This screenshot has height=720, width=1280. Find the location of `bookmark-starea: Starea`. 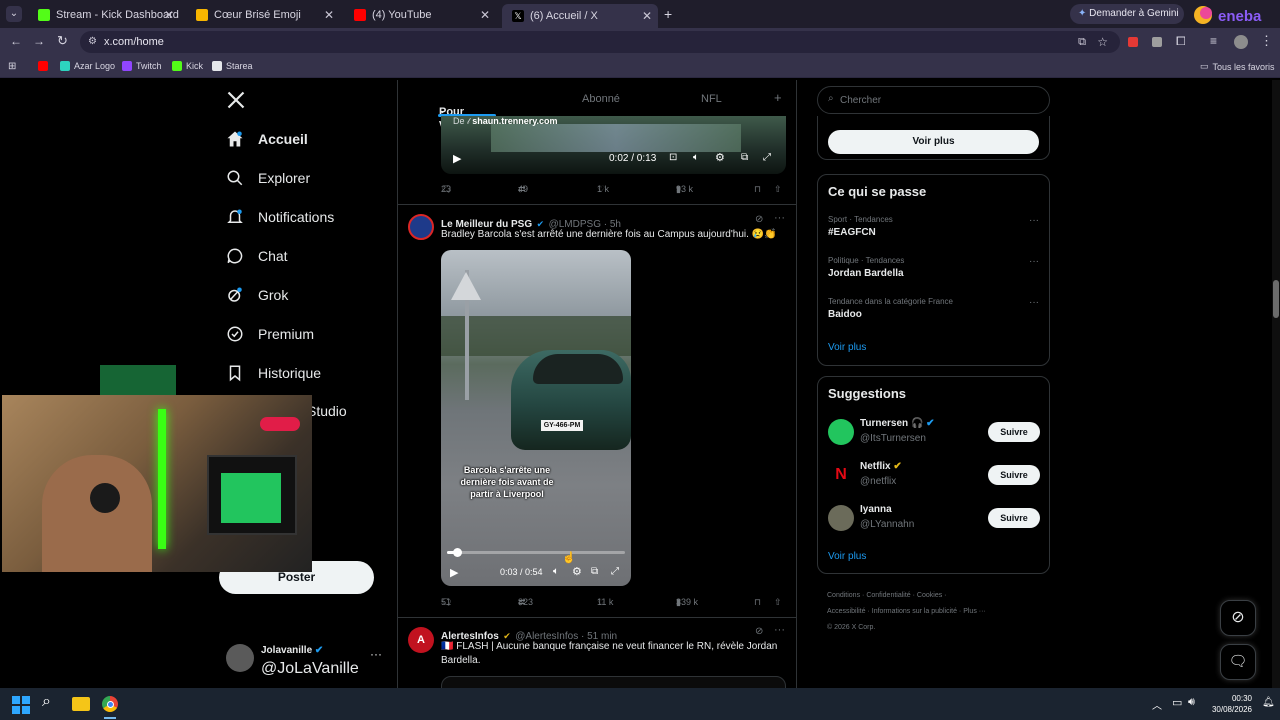

bookmark-starea: Starea is located at coordinates (232, 66).